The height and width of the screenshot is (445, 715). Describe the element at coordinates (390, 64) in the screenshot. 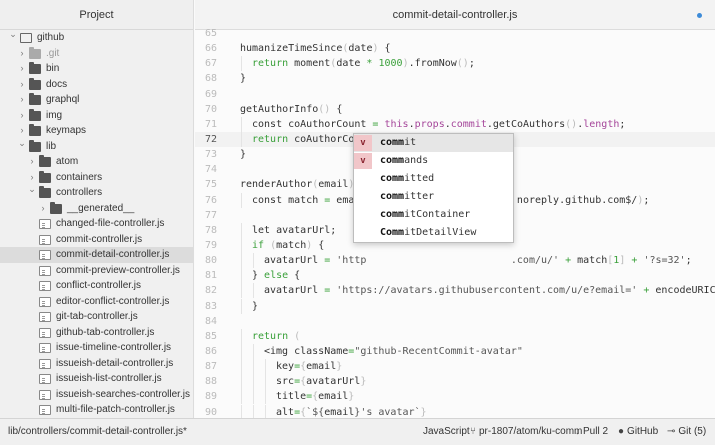

I see `code-token: 1000` at that location.